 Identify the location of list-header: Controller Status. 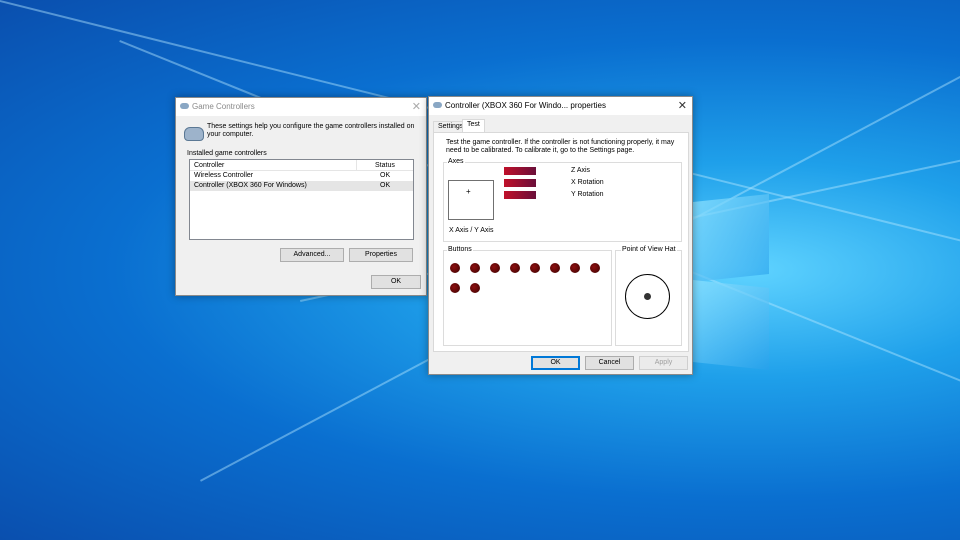
(301, 165).